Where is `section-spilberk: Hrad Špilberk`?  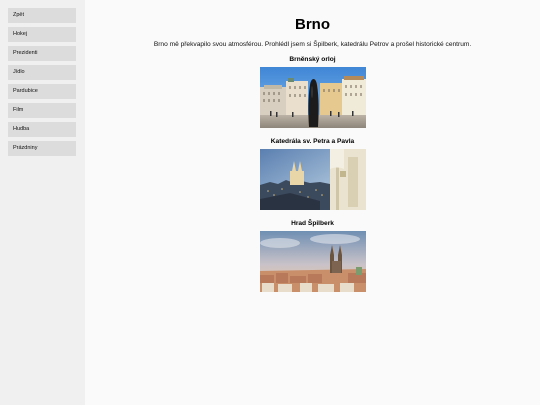 section-spilberk: Hrad Špilberk is located at coordinates (312, 255).